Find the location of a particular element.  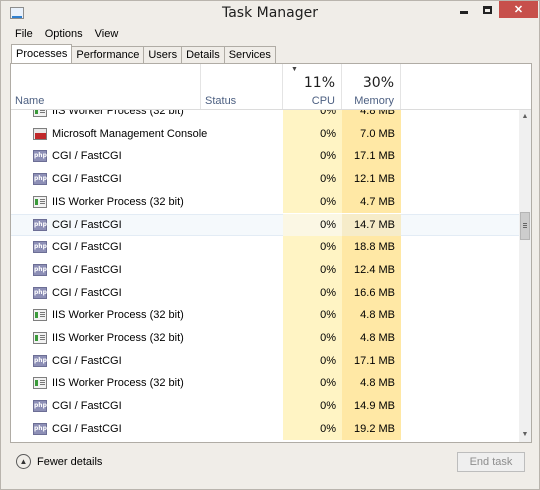

vertical-scrollbar: ▲ ▼ is located at coordinates (525, 276).